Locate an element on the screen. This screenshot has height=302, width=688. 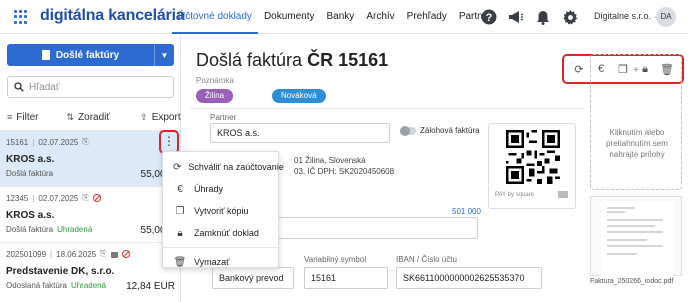
menu-item-lock: 🔒︎ Zamknúť doklad is located at coordinates (220, 233).